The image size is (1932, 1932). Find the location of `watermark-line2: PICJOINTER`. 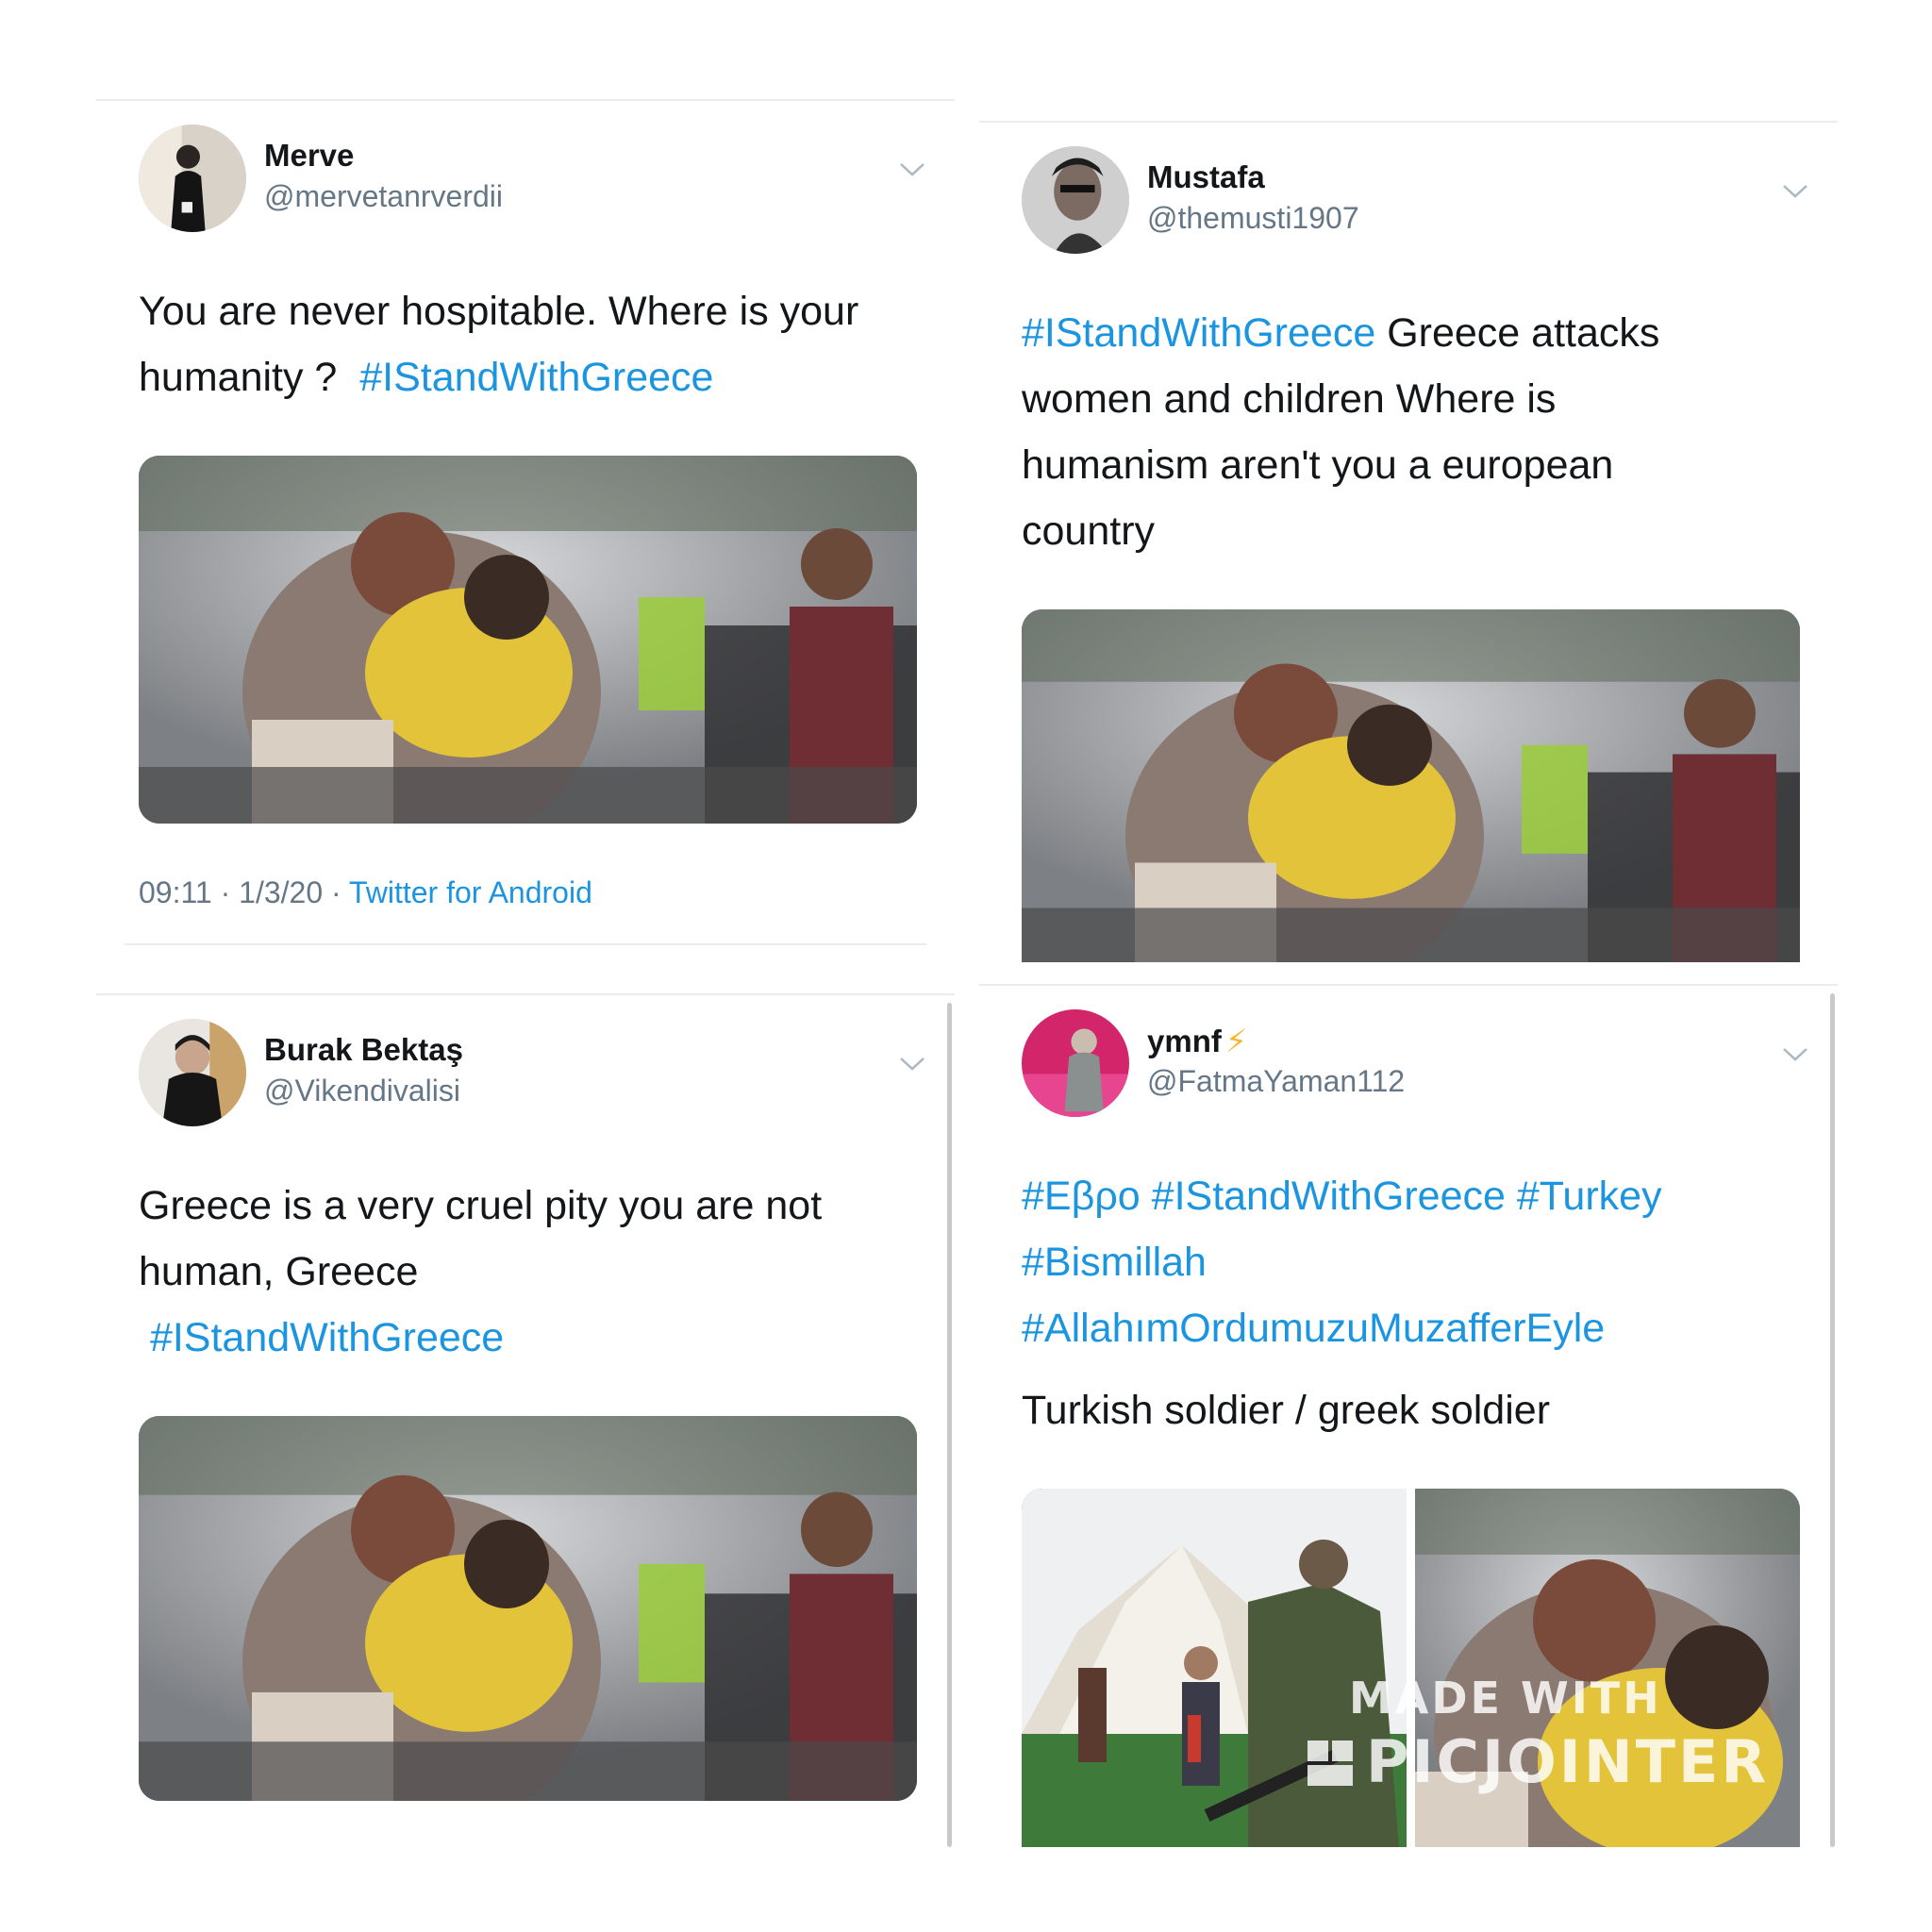

watermark-line2: PICJOINTER is located at coordinates (1538, 1762).